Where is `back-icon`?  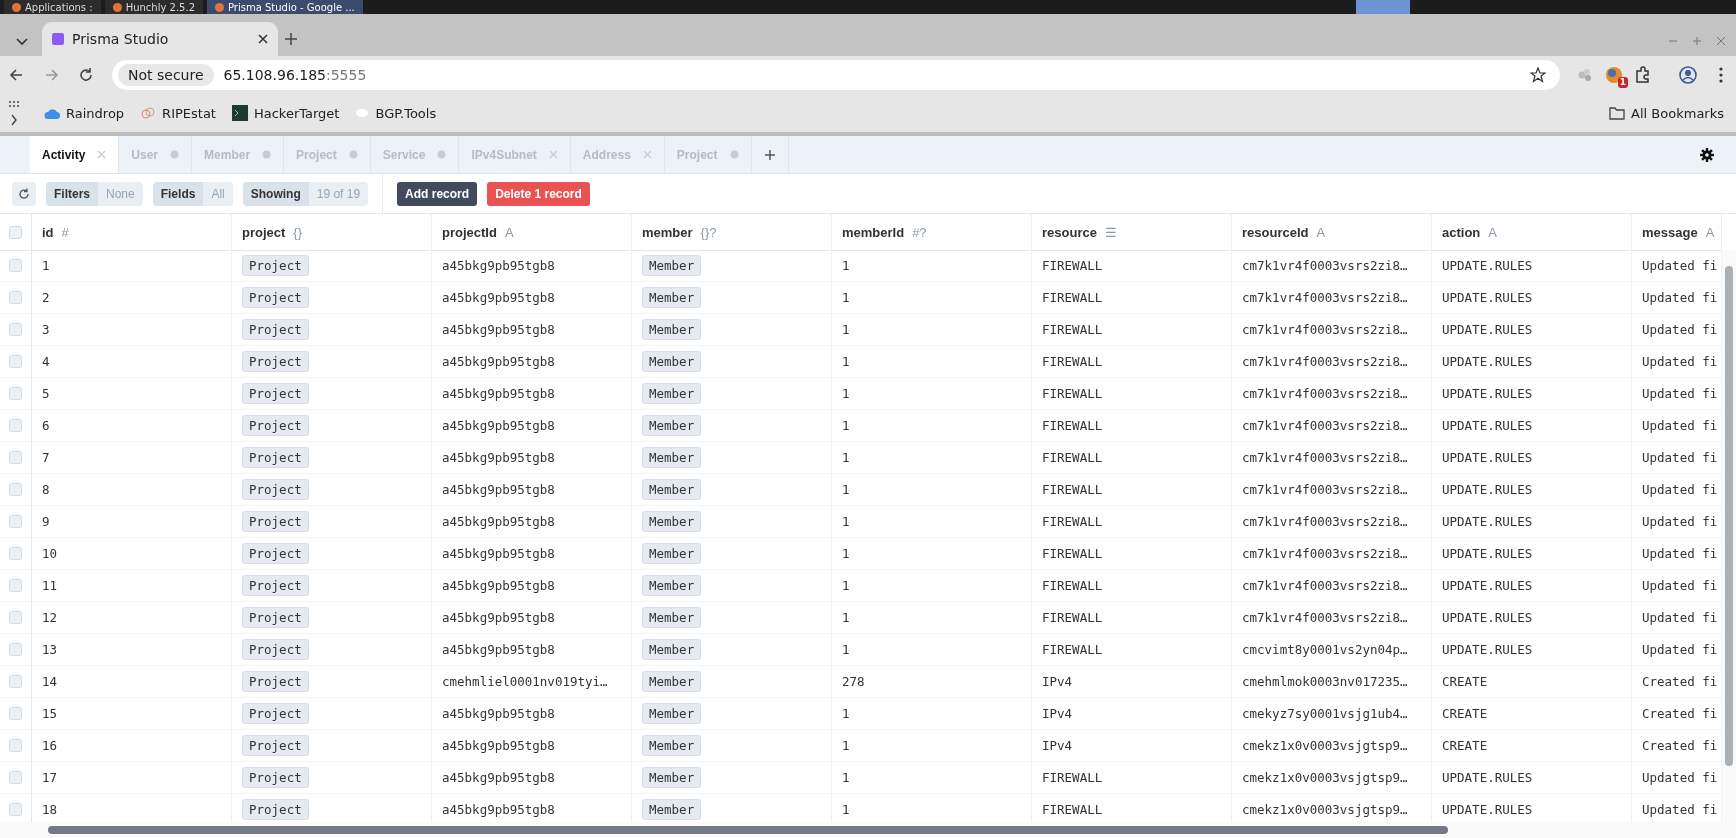 back-icon is located at coordinates (16, 75).